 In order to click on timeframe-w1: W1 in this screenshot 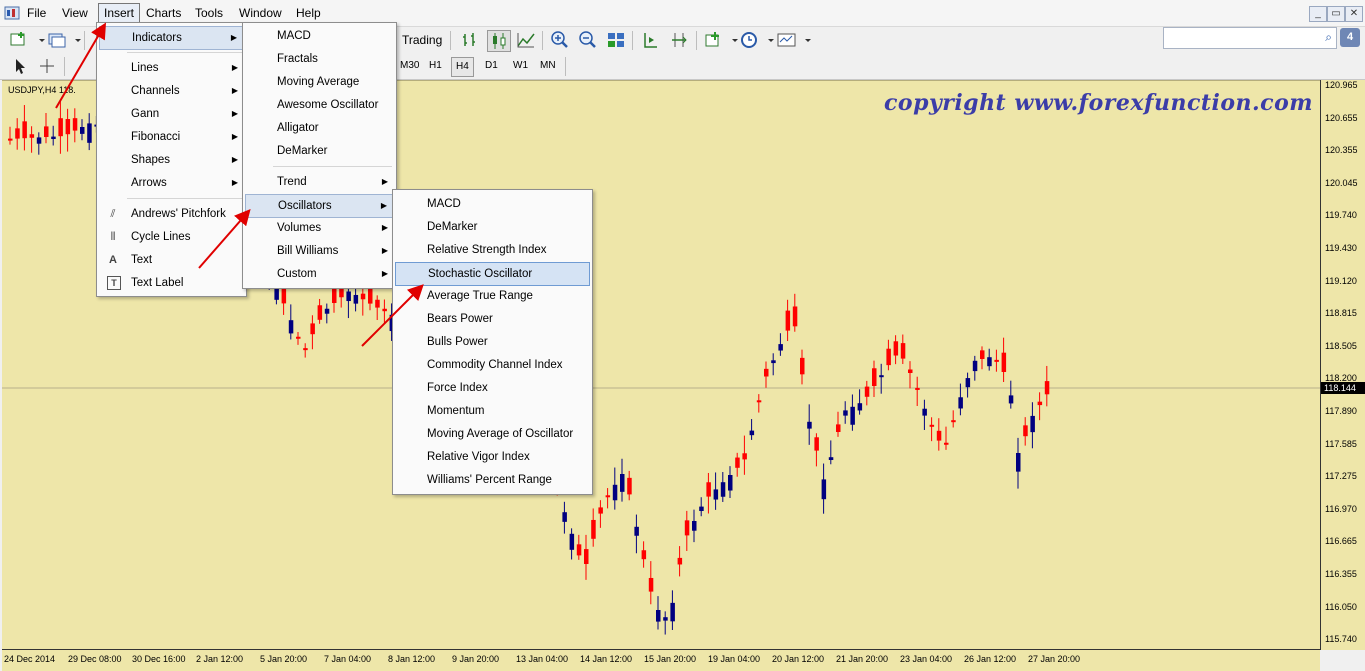, I will do `click(520, 66)`.